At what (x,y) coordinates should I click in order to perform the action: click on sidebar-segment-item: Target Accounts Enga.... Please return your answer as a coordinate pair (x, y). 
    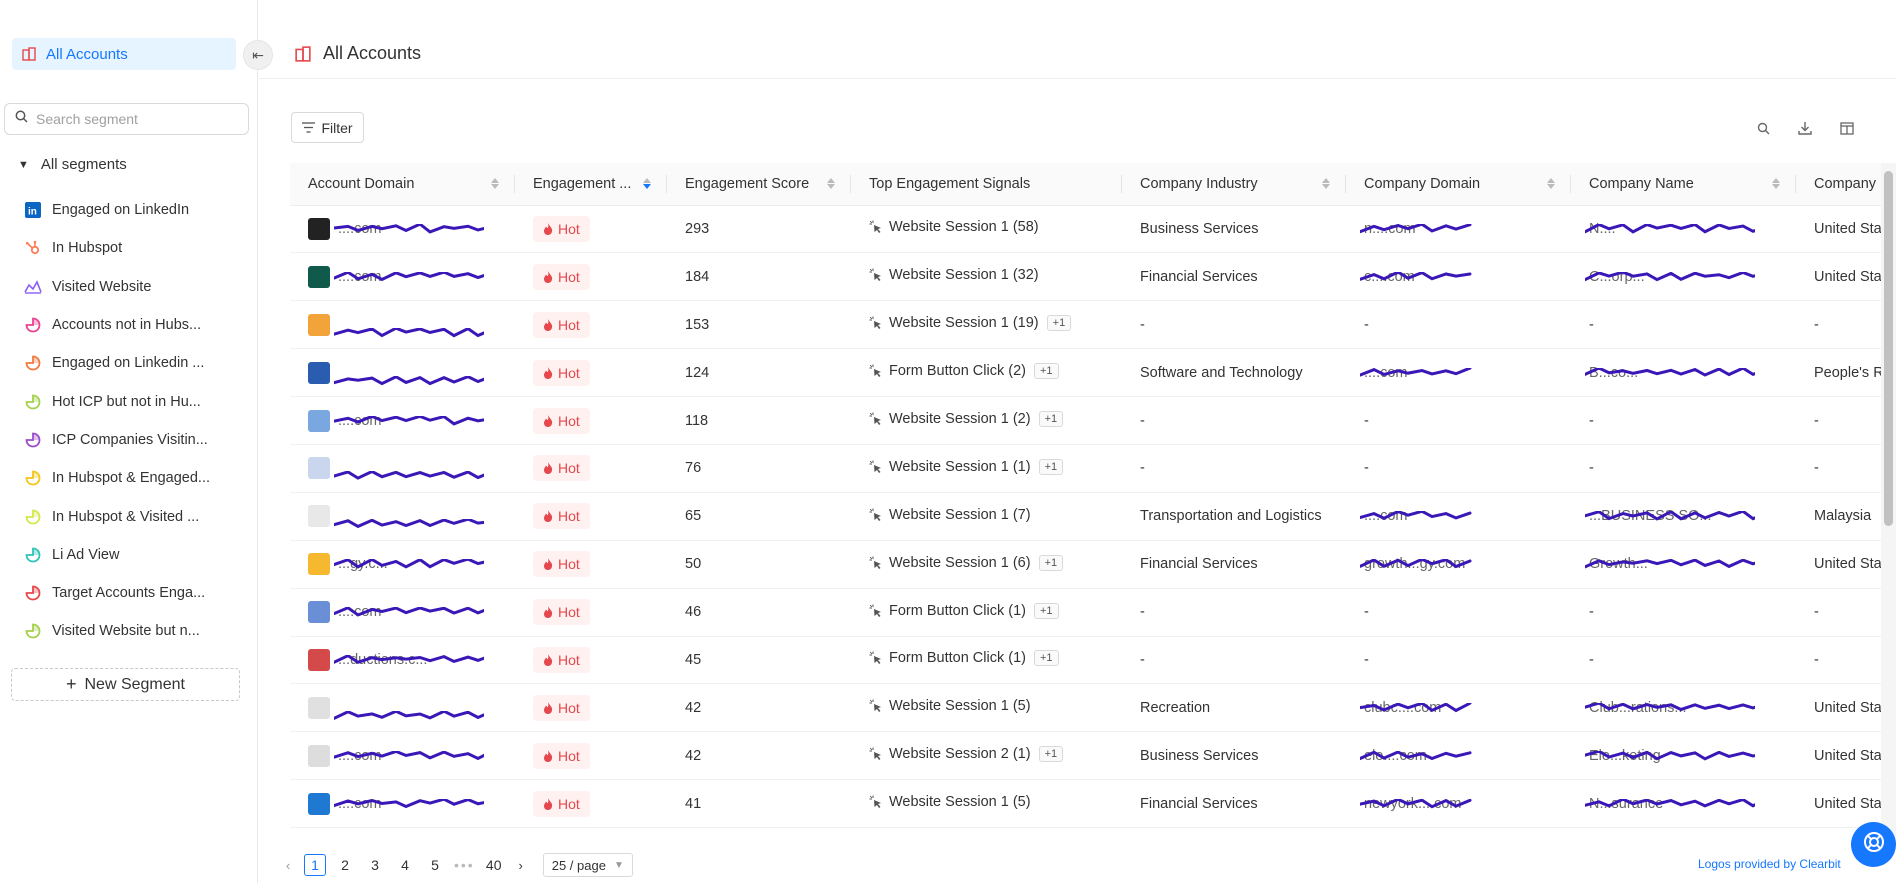
    Looking at the image, I should click on (117, 593).